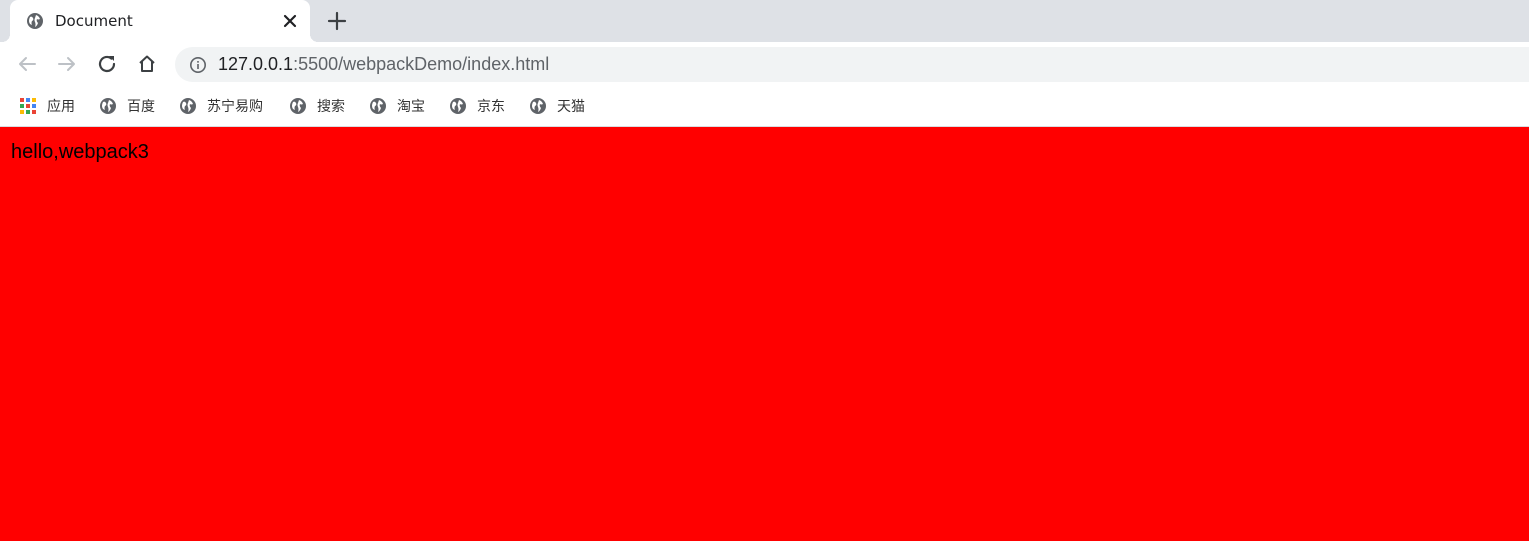 This screenshot has width=1529, height=541. I want to click on bookmark-label: 百度, so click(141, 107).